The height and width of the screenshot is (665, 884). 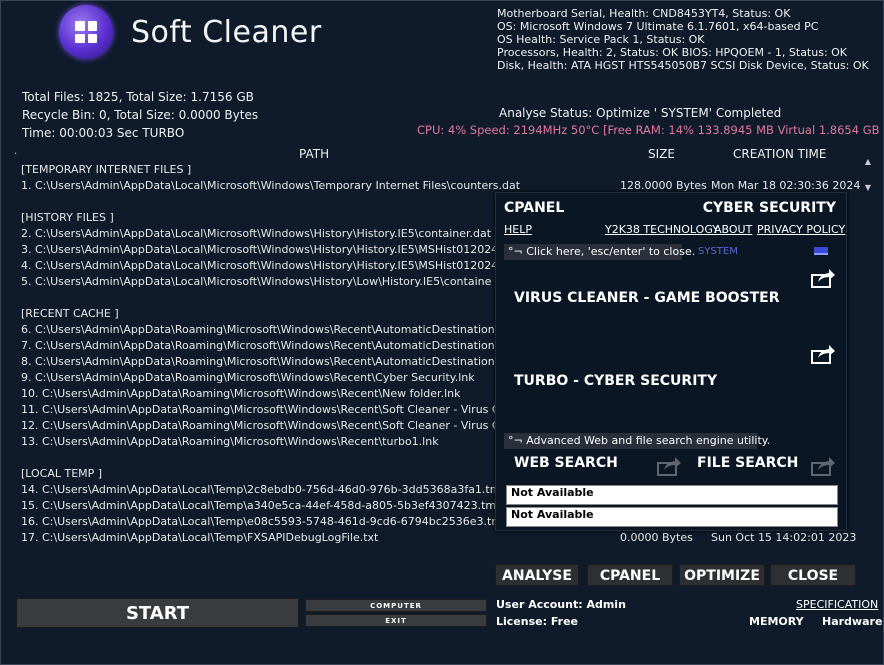 What do you see at coordinates (748, 463) in the screenshot?
I see `file-search-heading: FILE SEARCH` at bounding box center [748, 463].